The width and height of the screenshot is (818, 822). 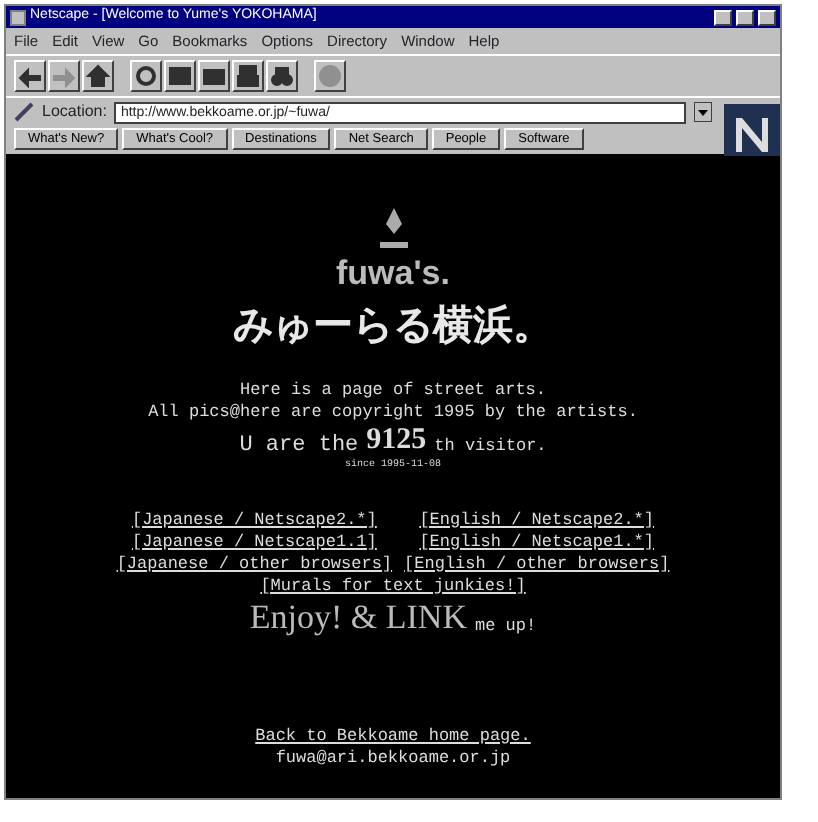 What do you see at coordinates (393, 325) in the screenshot?
I see `page-headline: みゅーらる横浜。` at bounding box center [393, 325].